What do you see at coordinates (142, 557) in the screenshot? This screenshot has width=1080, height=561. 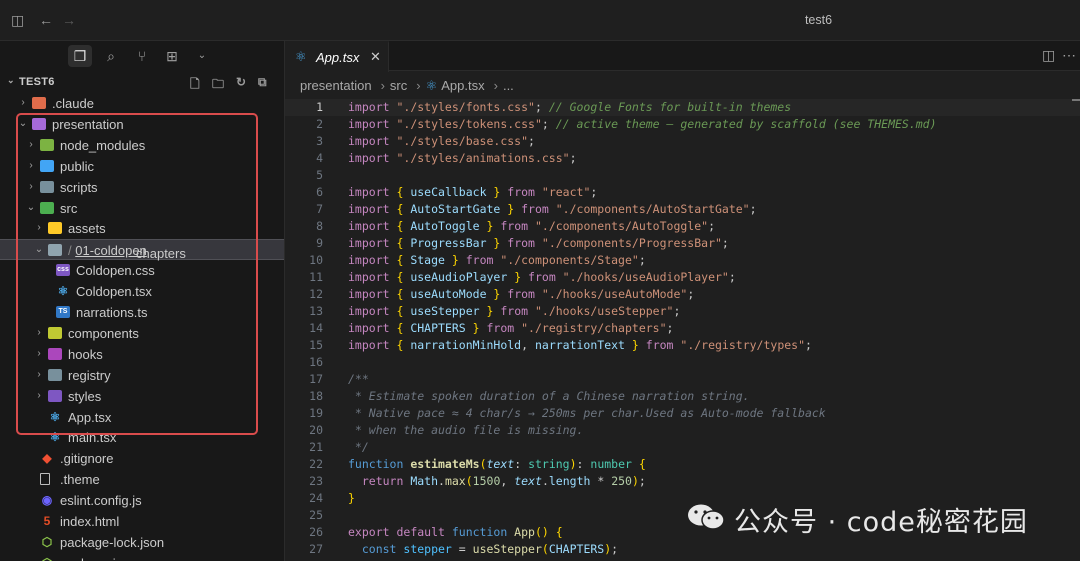 I see `tree-file: ⬡ package.json` at bounding box center [142, 557].